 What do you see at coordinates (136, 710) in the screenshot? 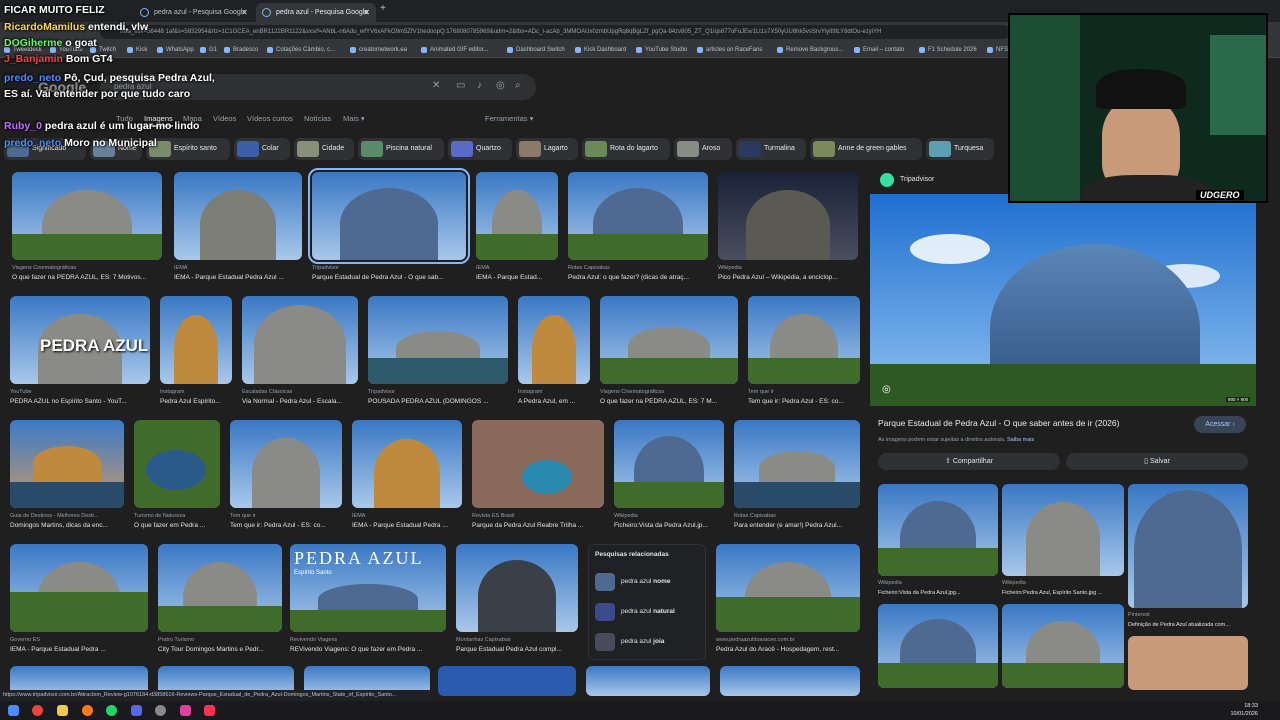
I see `discord-icon` at bounding box center [136, 710].